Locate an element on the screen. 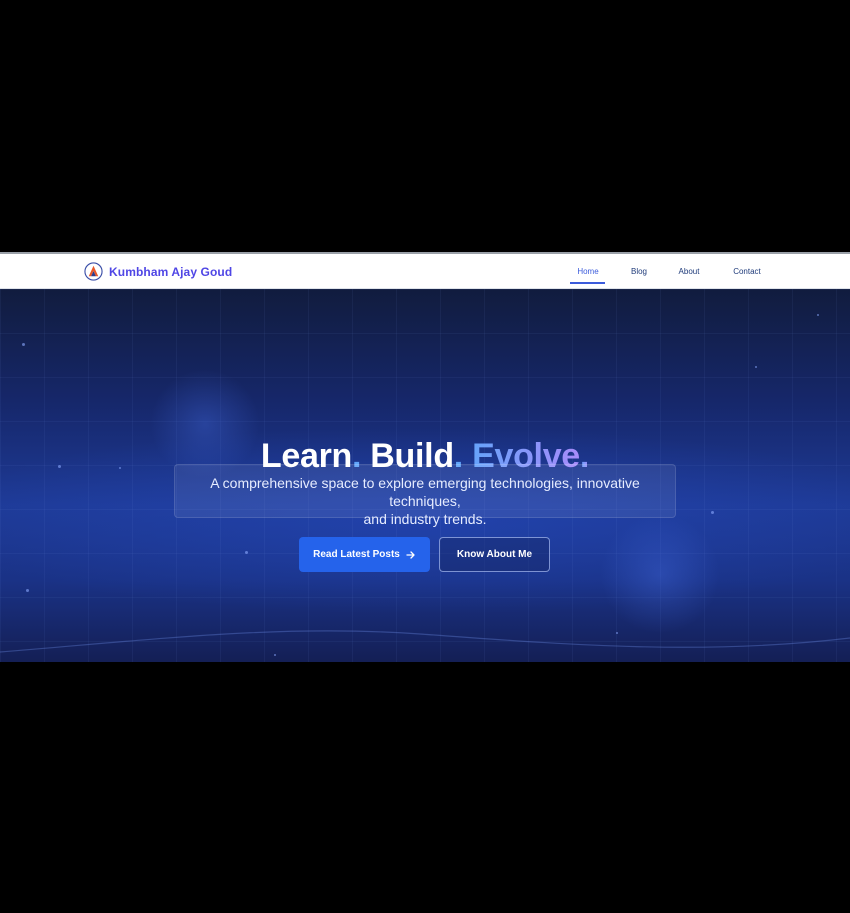 Image resolution: width=850 pixels, height=913 pixels. hero-glow-right is located at coordinates (660, 574).